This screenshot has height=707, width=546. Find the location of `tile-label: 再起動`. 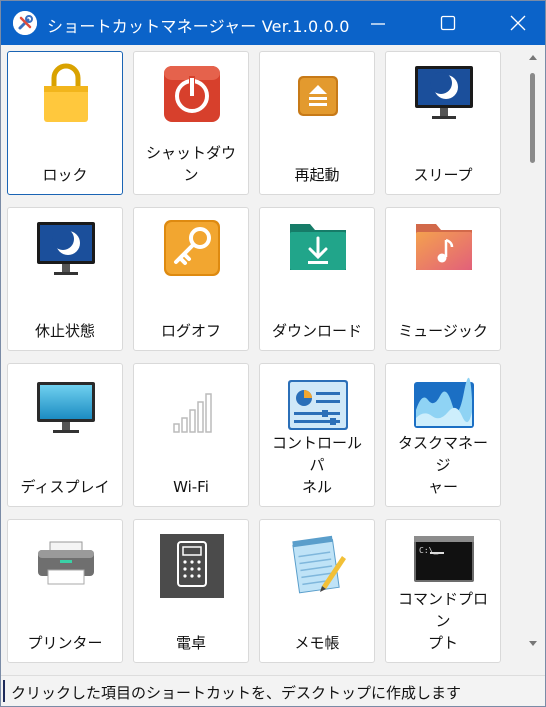

tile-label: 再起動 is located at coordinates (317, 175).